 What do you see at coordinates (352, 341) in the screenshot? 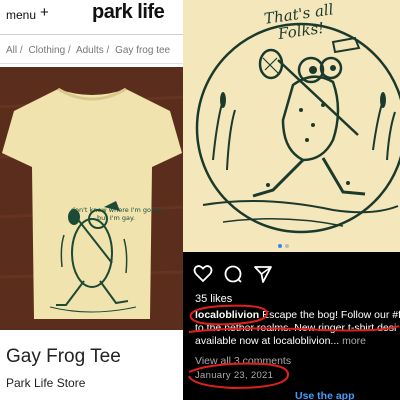
I see `more-link: more` at bounding box center [352, 341].